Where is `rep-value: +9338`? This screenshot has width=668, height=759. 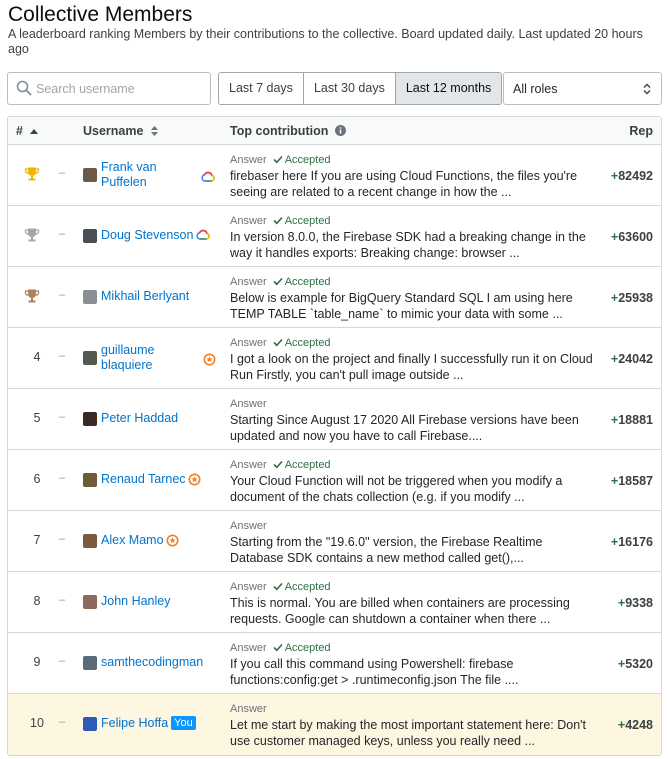
rep-value: +9338 is located at coordinates (635, 603).